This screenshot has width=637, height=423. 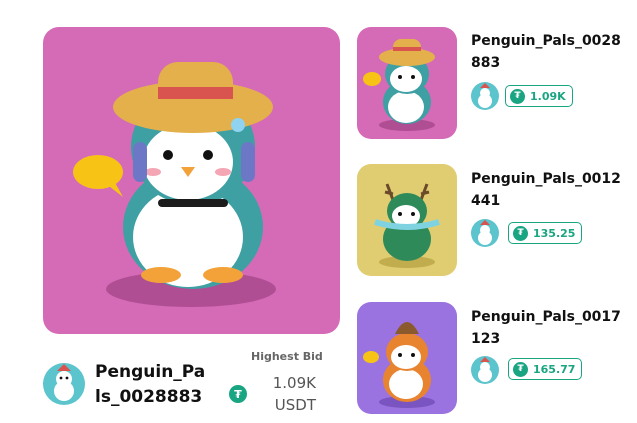 I want to click on nft-price-tag: ₮ 135.25, so click(x=545, y=233).